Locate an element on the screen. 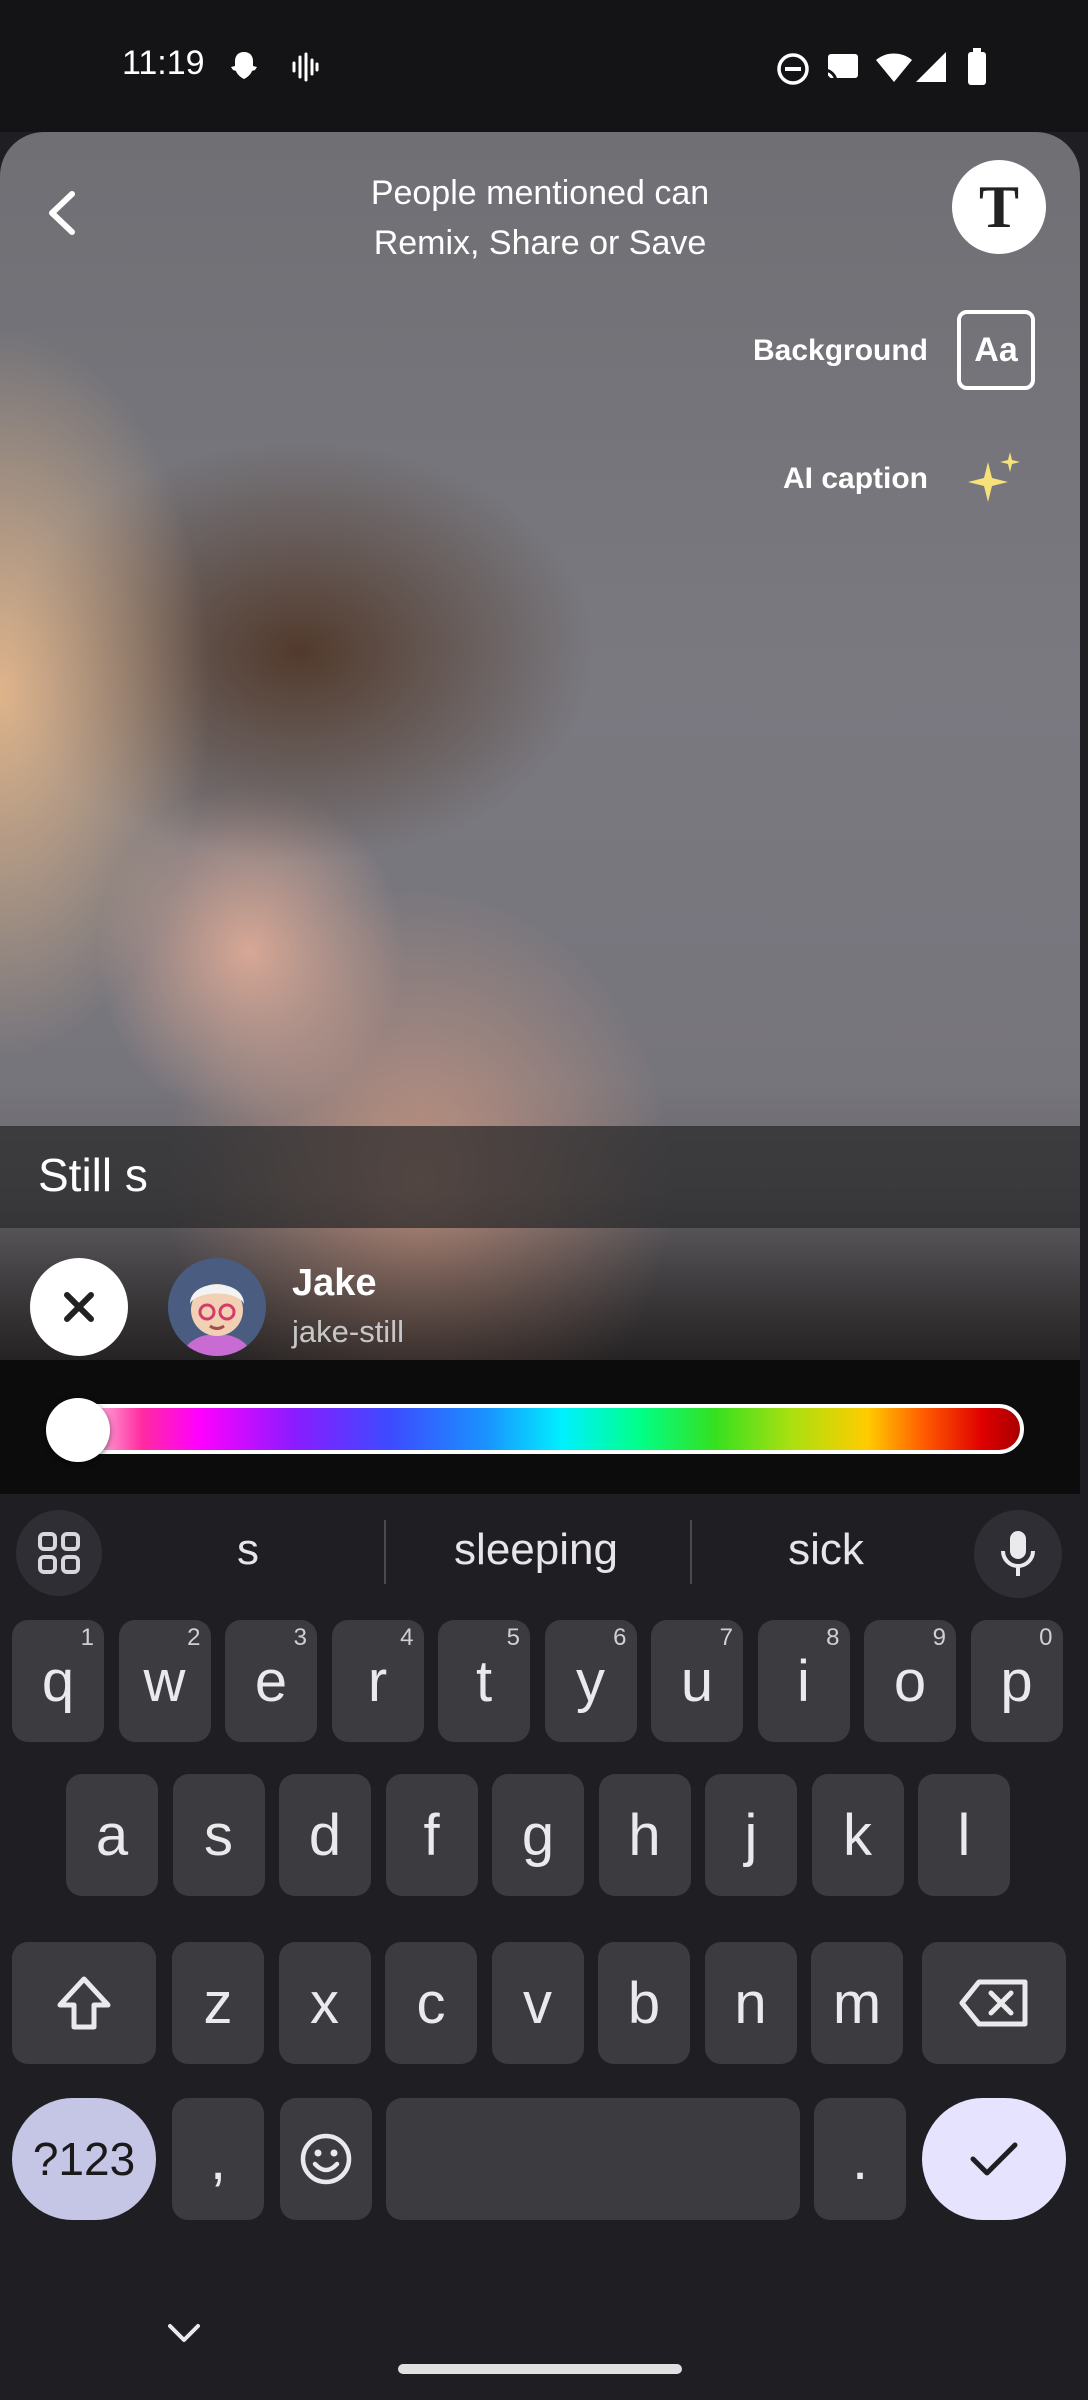 The width and height of the screenshot is (1088, 2400). key-label: a is located at coordinates (112, 1835).